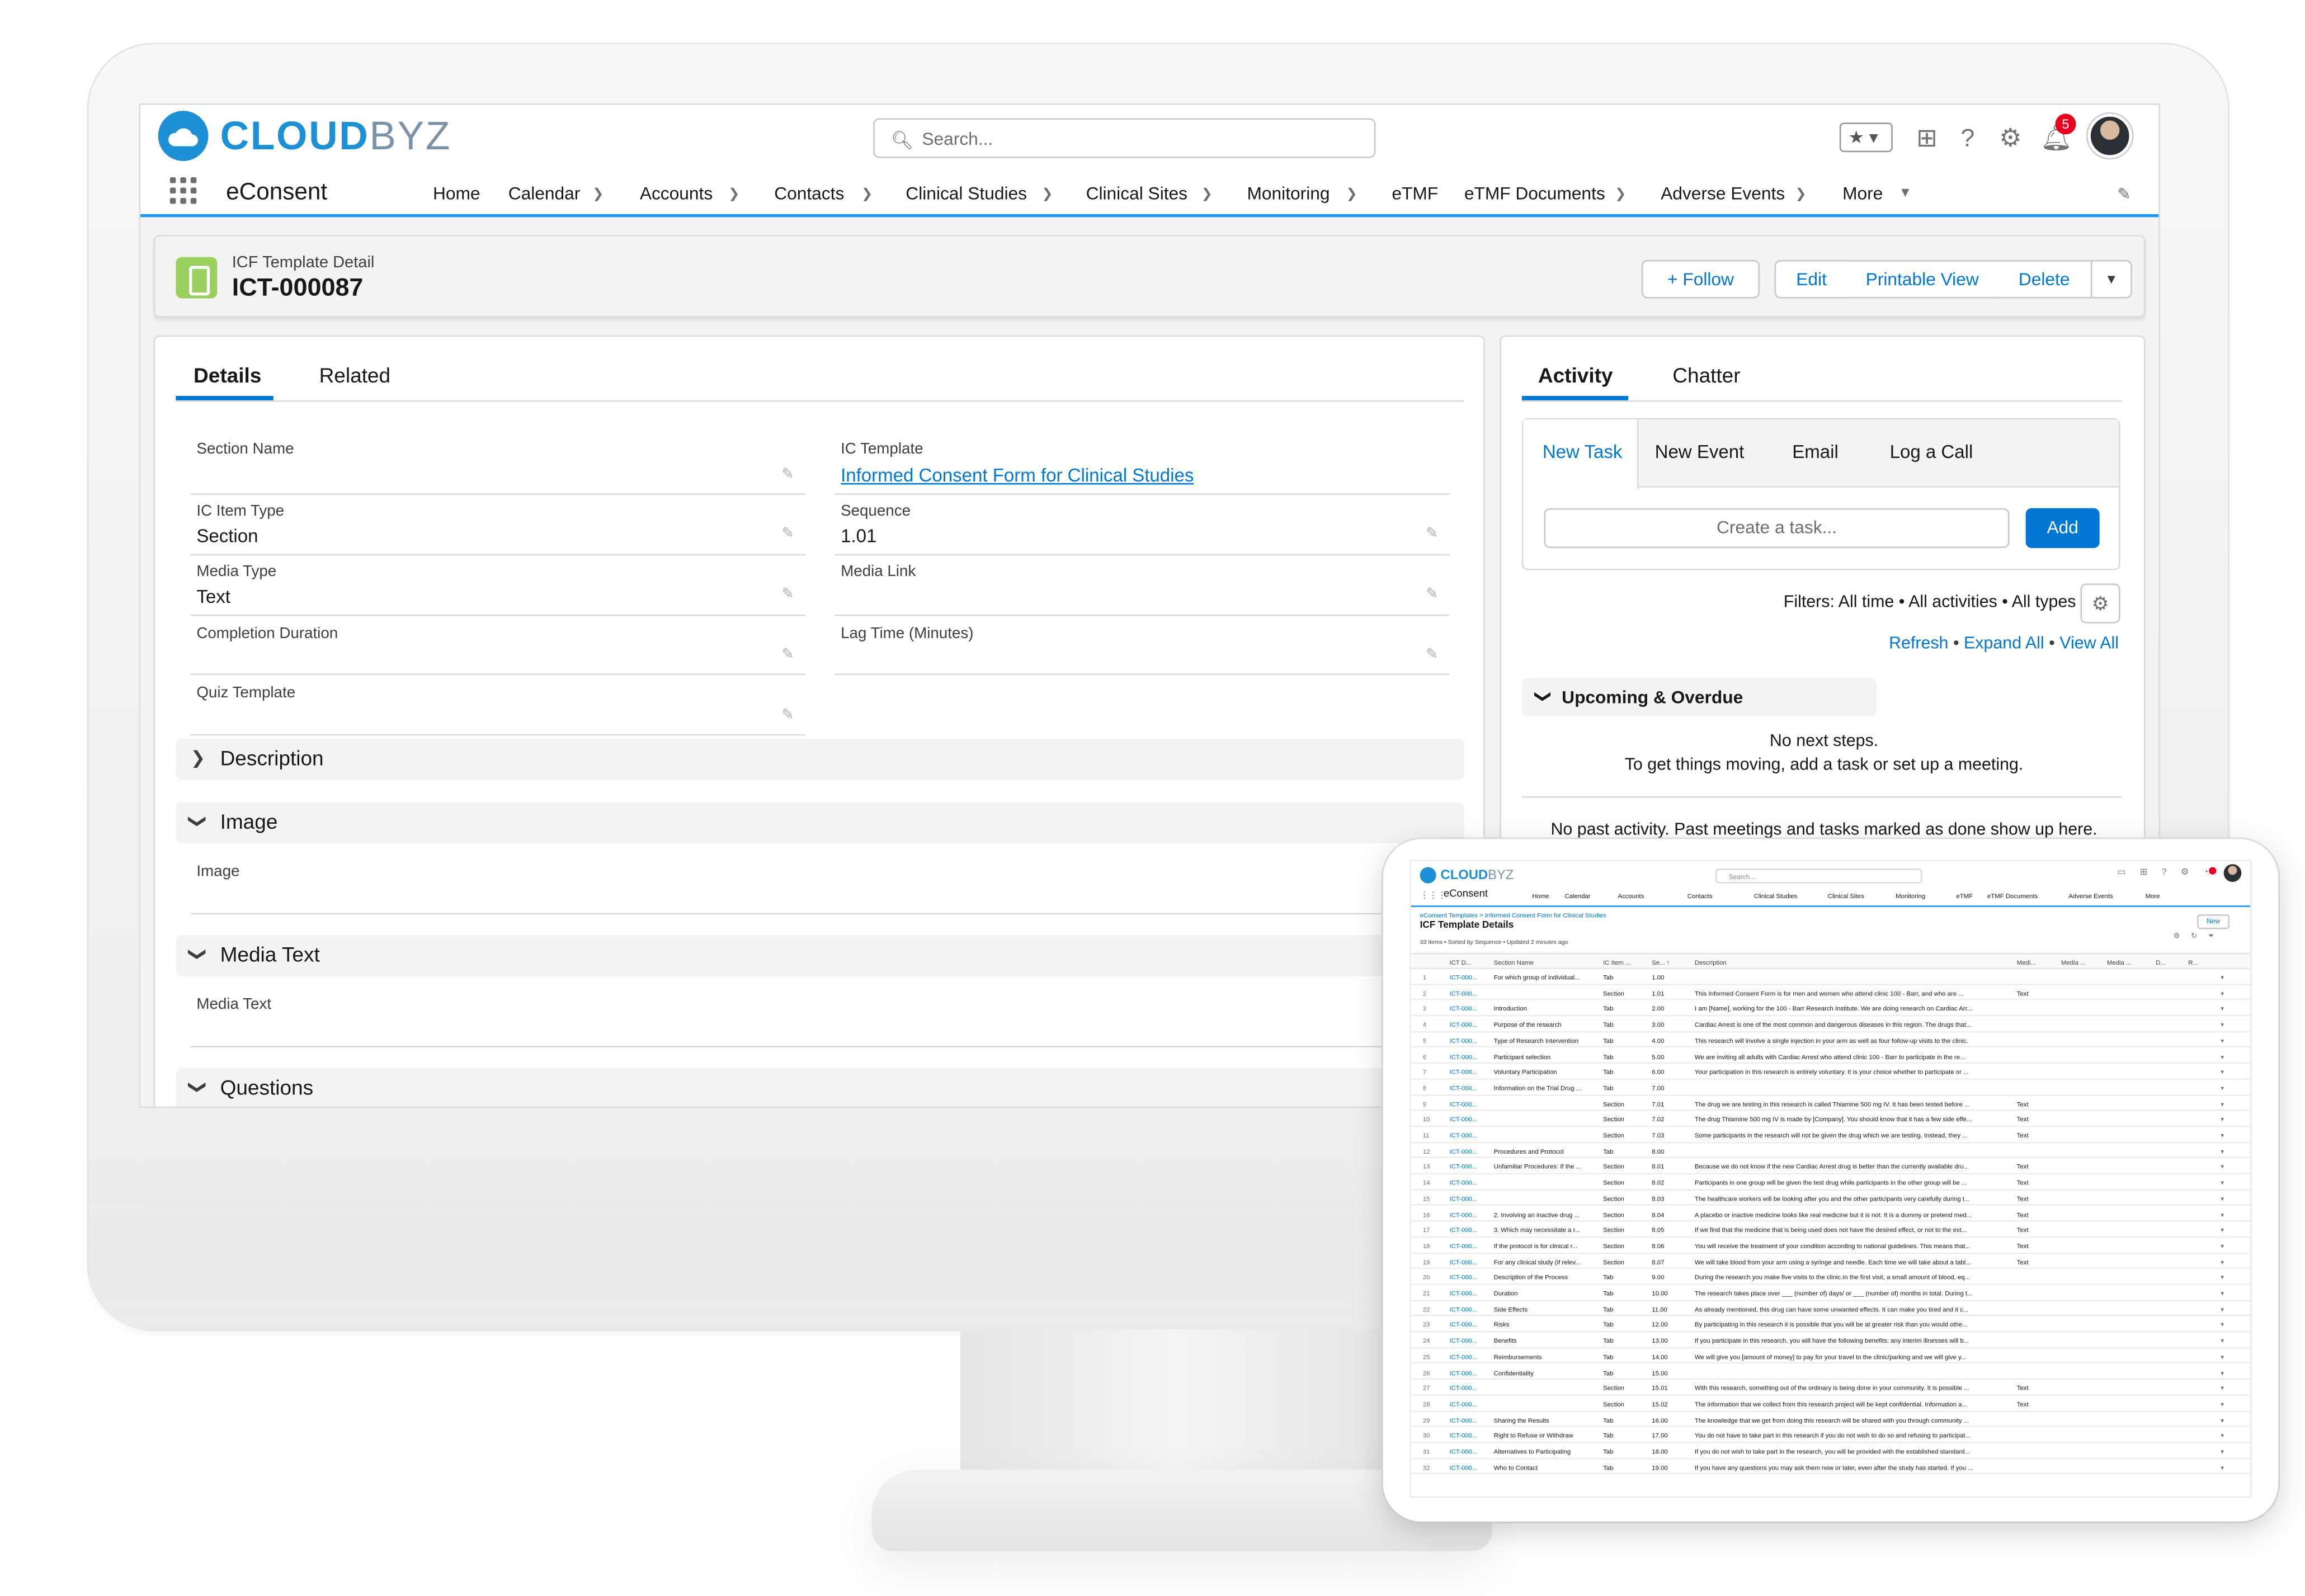 This screenshot has width=2305, height=1596. I want to click on nav-item-home: Home, so click(456, 193).